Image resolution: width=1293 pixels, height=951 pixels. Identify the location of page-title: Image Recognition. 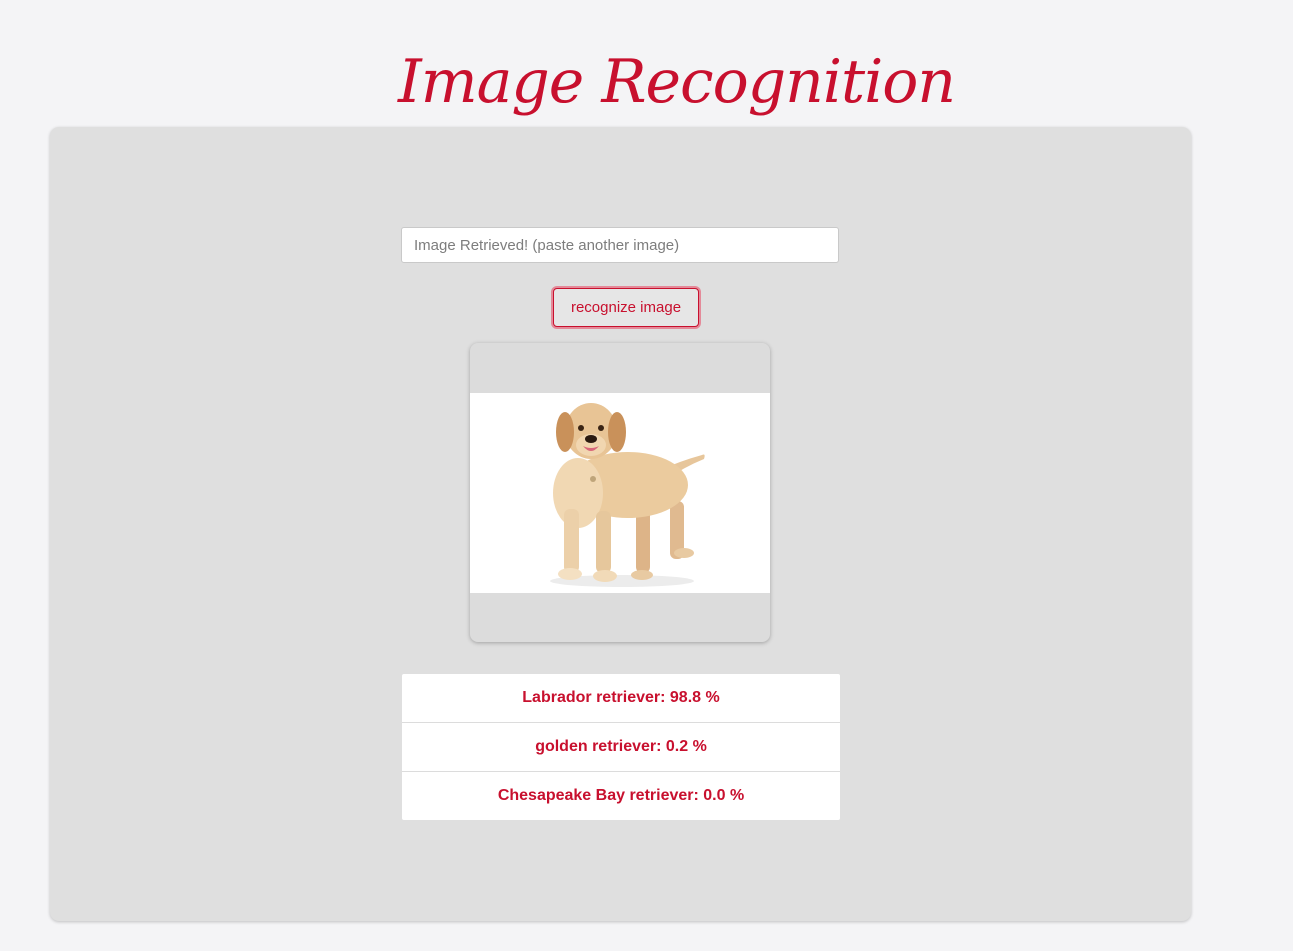
(677, 82).